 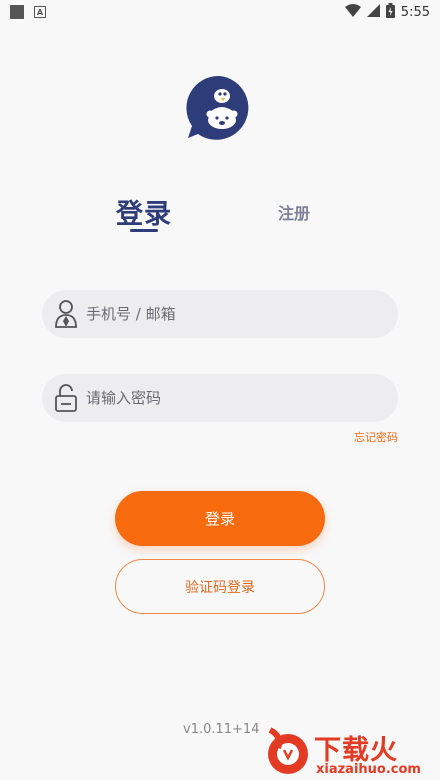 I want to click on watermark: 下载火 xiazaihuo.com, so click(x=351, y=751).